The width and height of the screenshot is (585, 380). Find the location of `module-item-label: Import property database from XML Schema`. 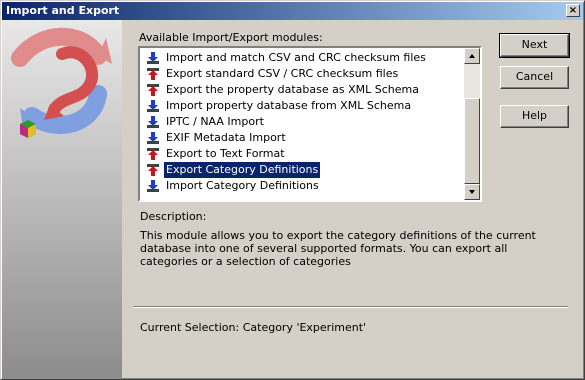

module-item-label: Import property database from XML Schema is located at coordinates (289, 105).